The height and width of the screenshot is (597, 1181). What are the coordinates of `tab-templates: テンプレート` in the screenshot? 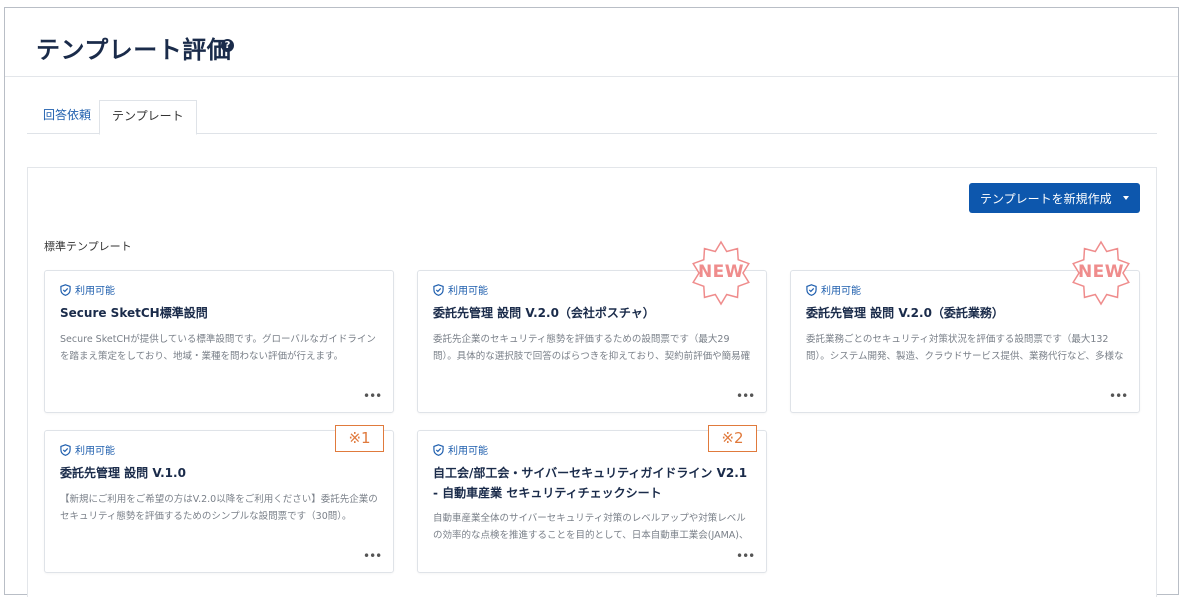 It's located at (148, 117).